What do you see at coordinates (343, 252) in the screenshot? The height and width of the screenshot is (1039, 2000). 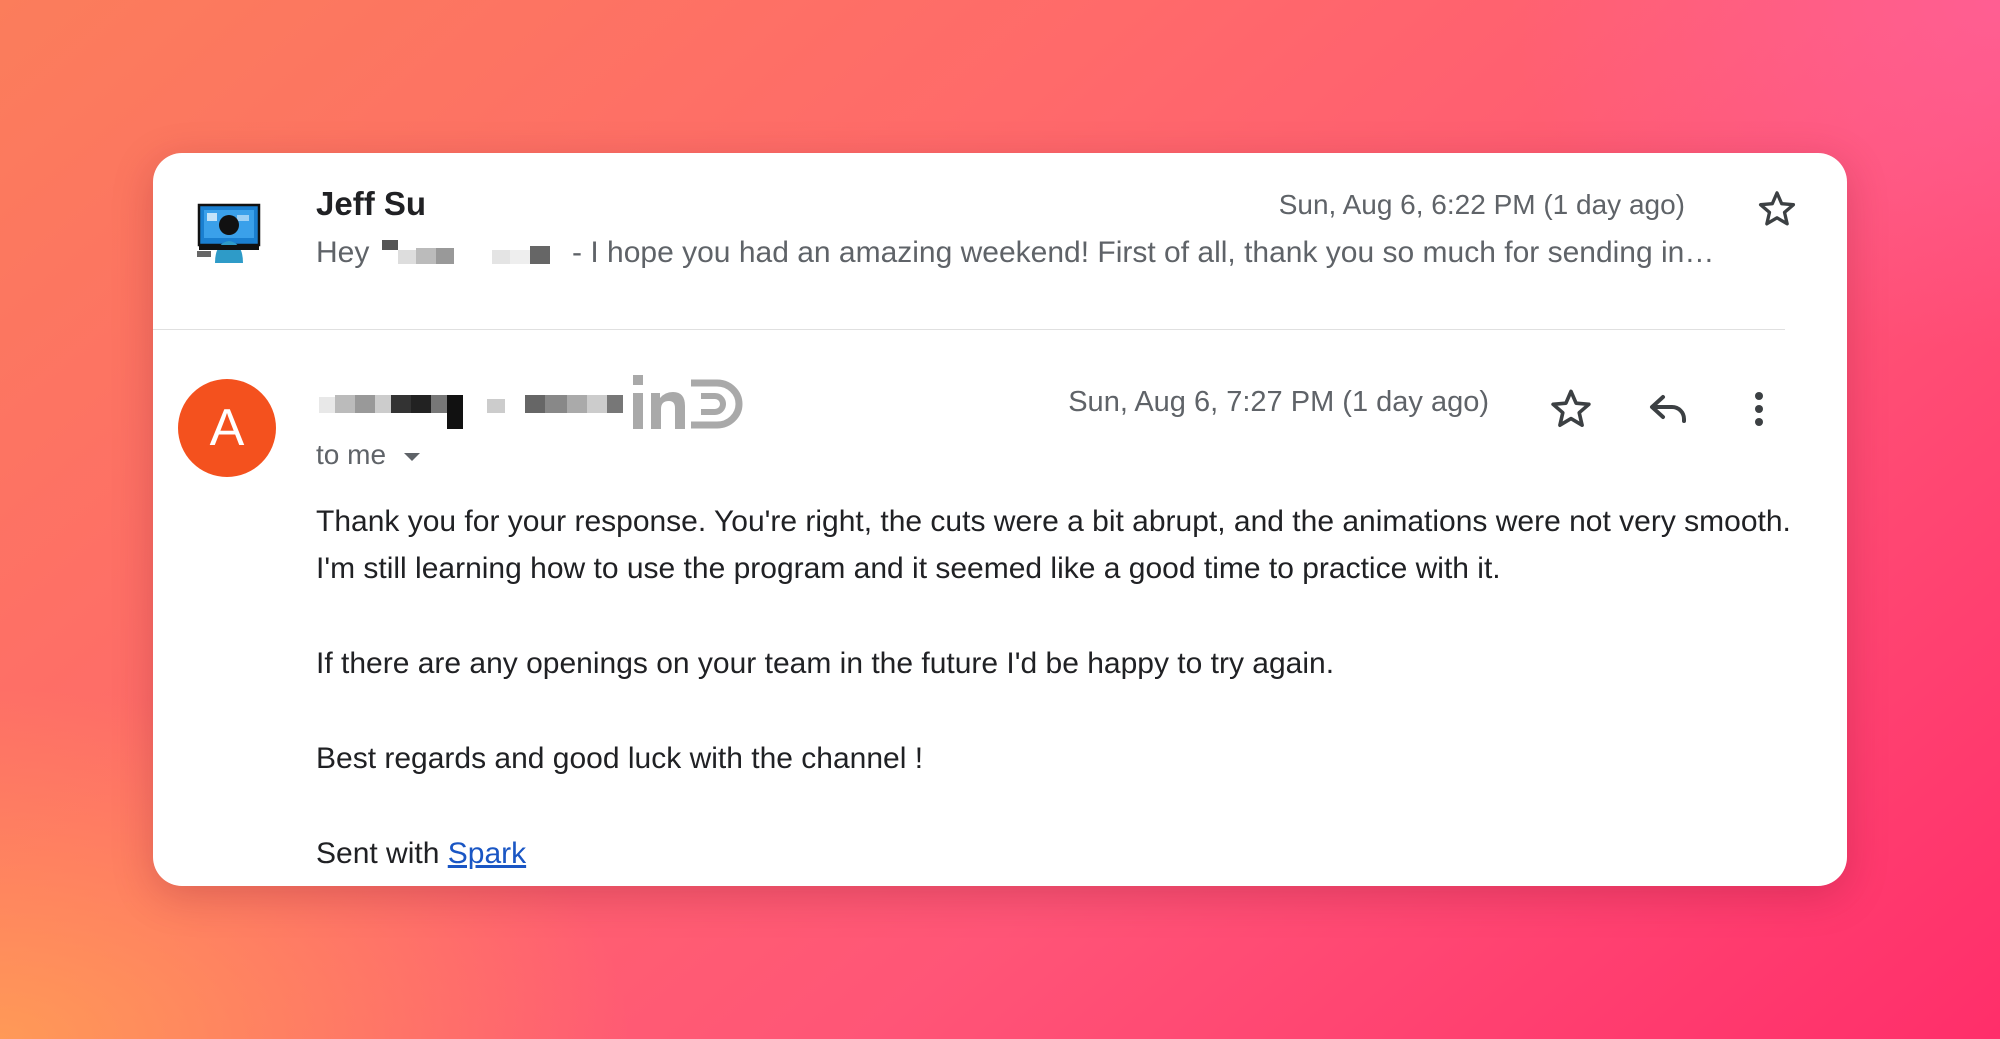 I see `snippet-start: Hey` at bounding box center [343, 252].